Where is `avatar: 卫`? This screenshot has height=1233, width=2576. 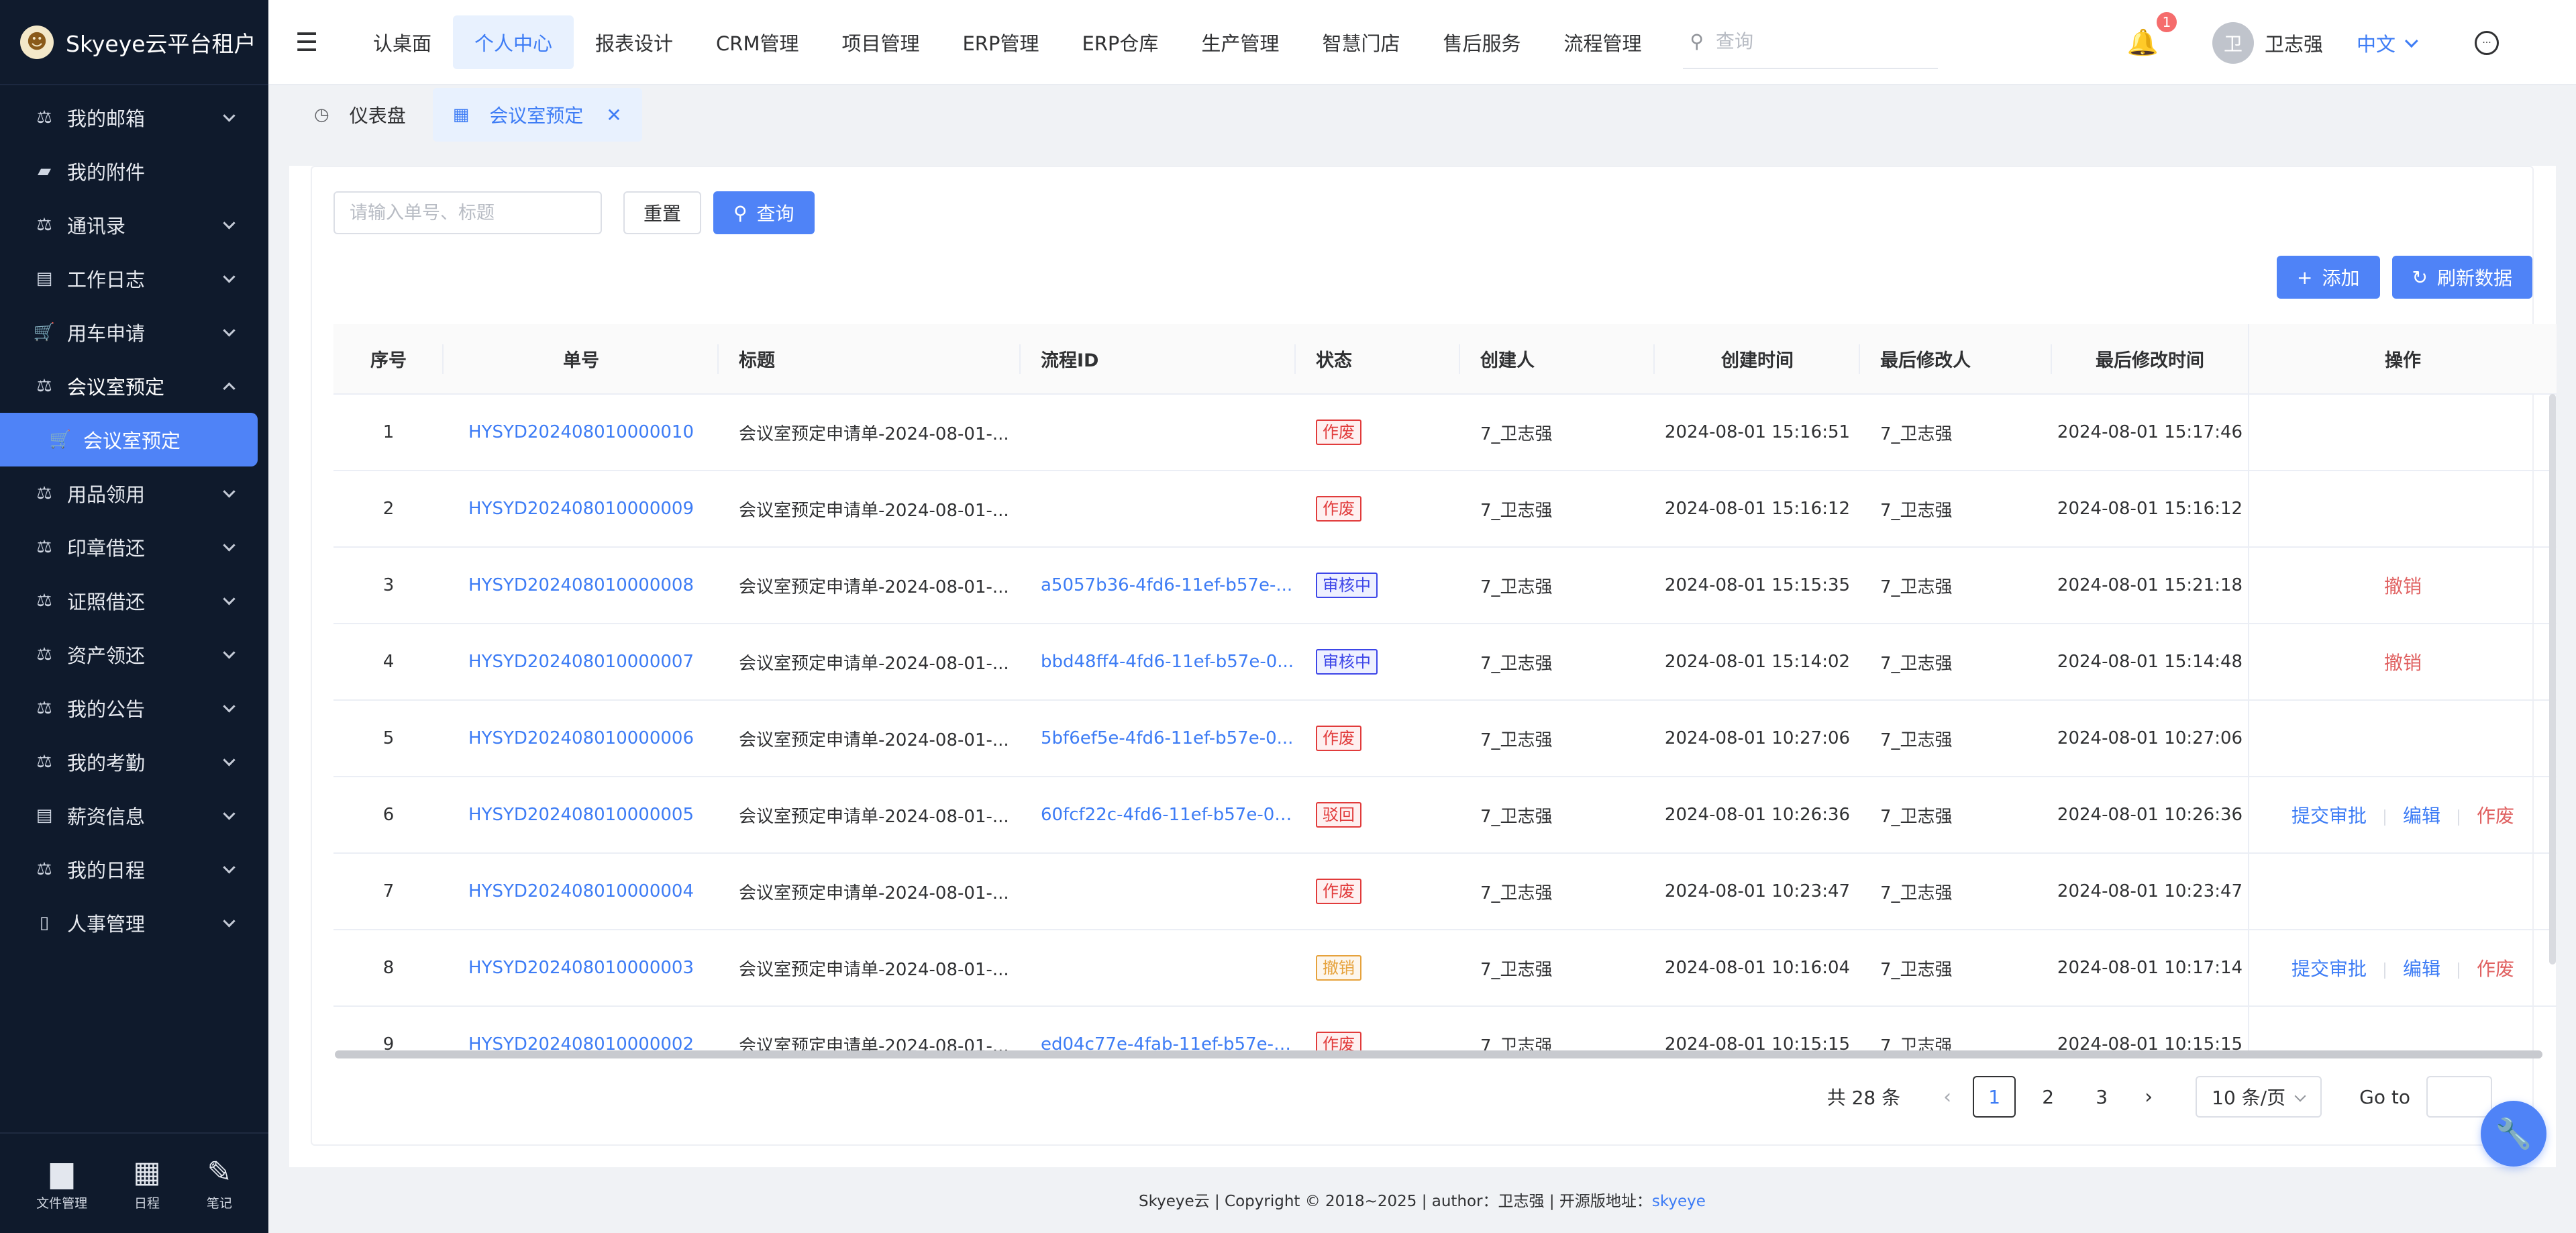 avatar: 卫 is located at coordinates (2233, 42).